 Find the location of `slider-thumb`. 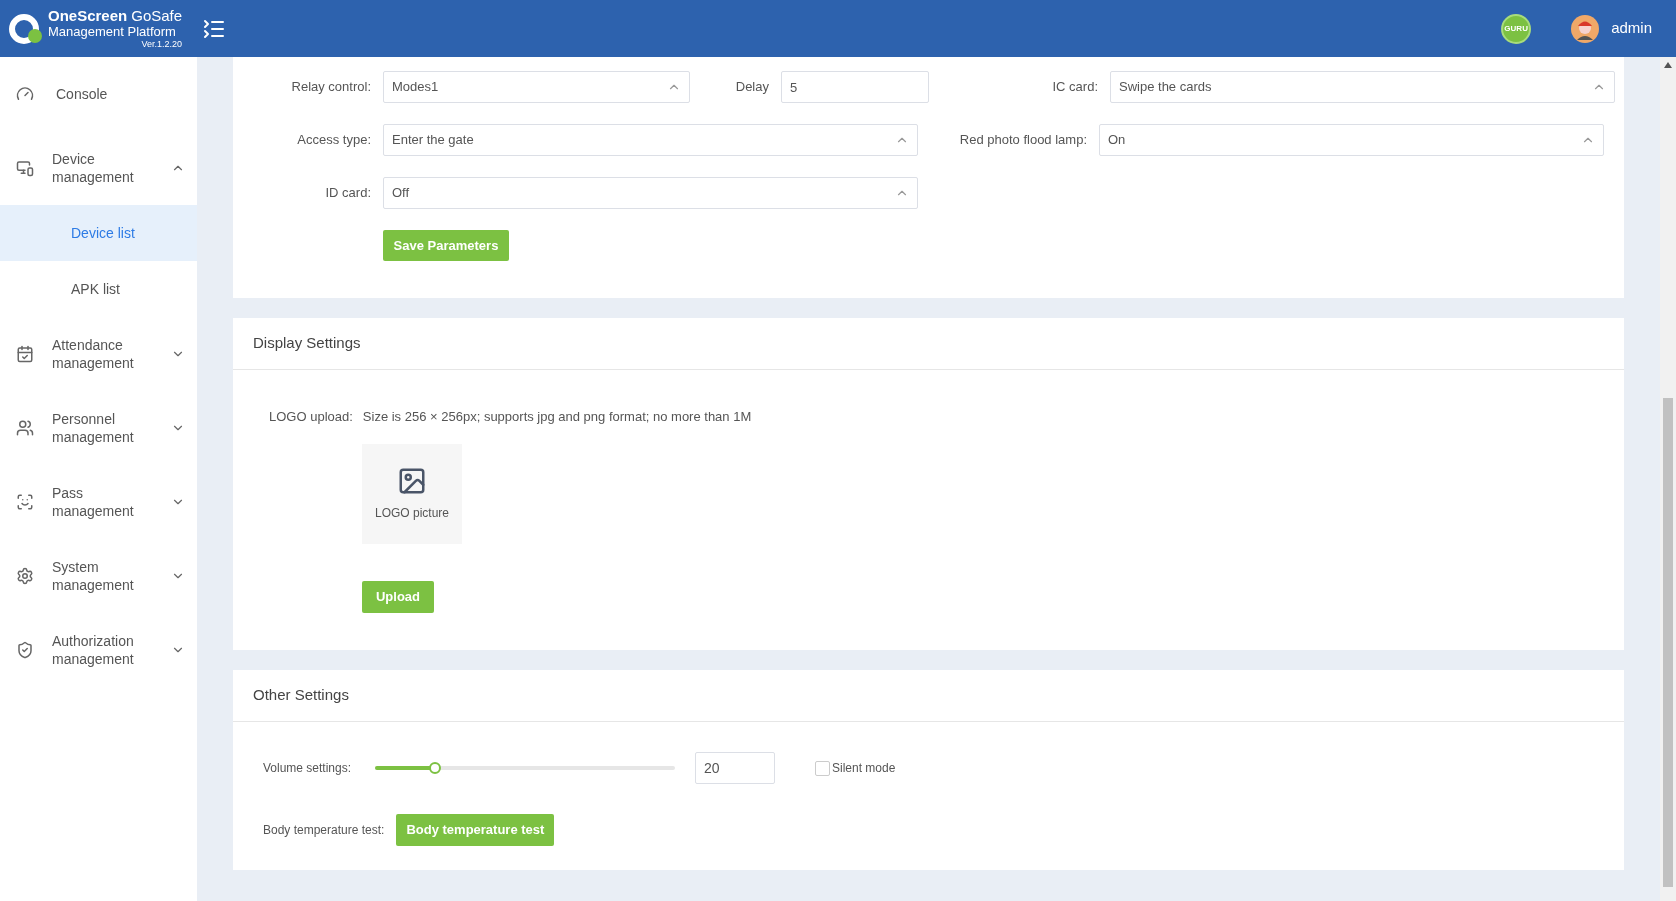

slider-thumb is located at coordinates (435, 768).